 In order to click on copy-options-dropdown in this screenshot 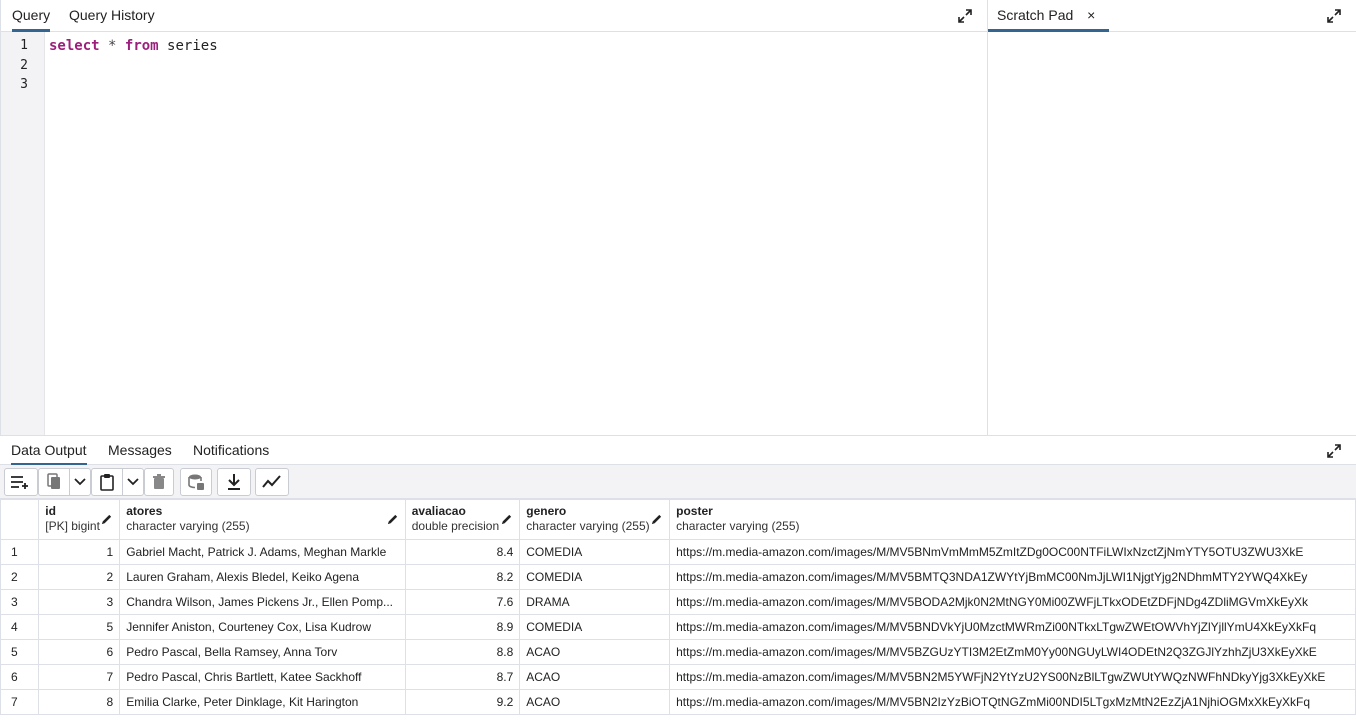, I will do `click(80, 482)`.